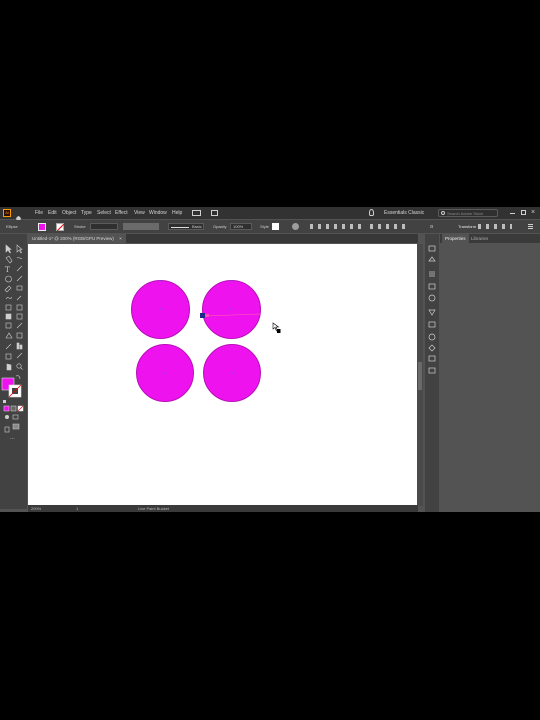  Describe the element at coordinates (7, 213) in the screenshot. I see `app-logo-icon: Ai` at that location.